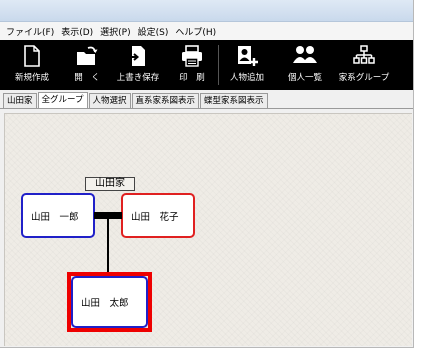 The height and width of the screenshot is (354, 430). Describe the element at coordinates (109, 302) in the screenshot. I see `person-card-child: 山田 太郎` at that location.